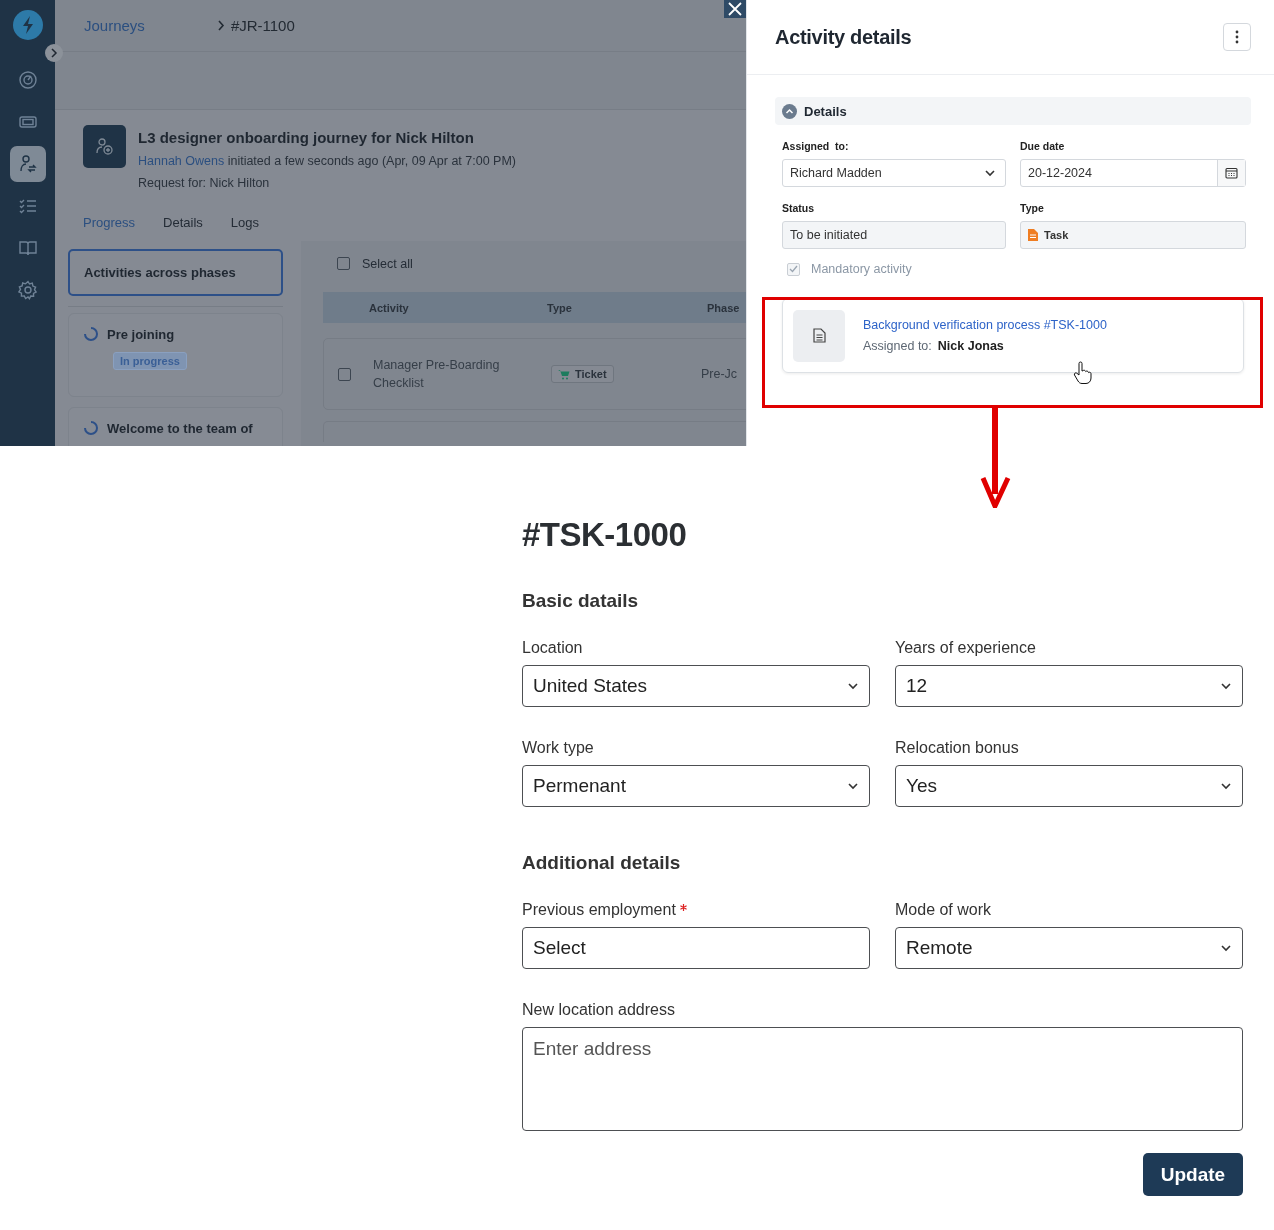 The width and height of the screenshot is (1274, 1230). I want to click on field-label: Due date, so click(1043, 146).